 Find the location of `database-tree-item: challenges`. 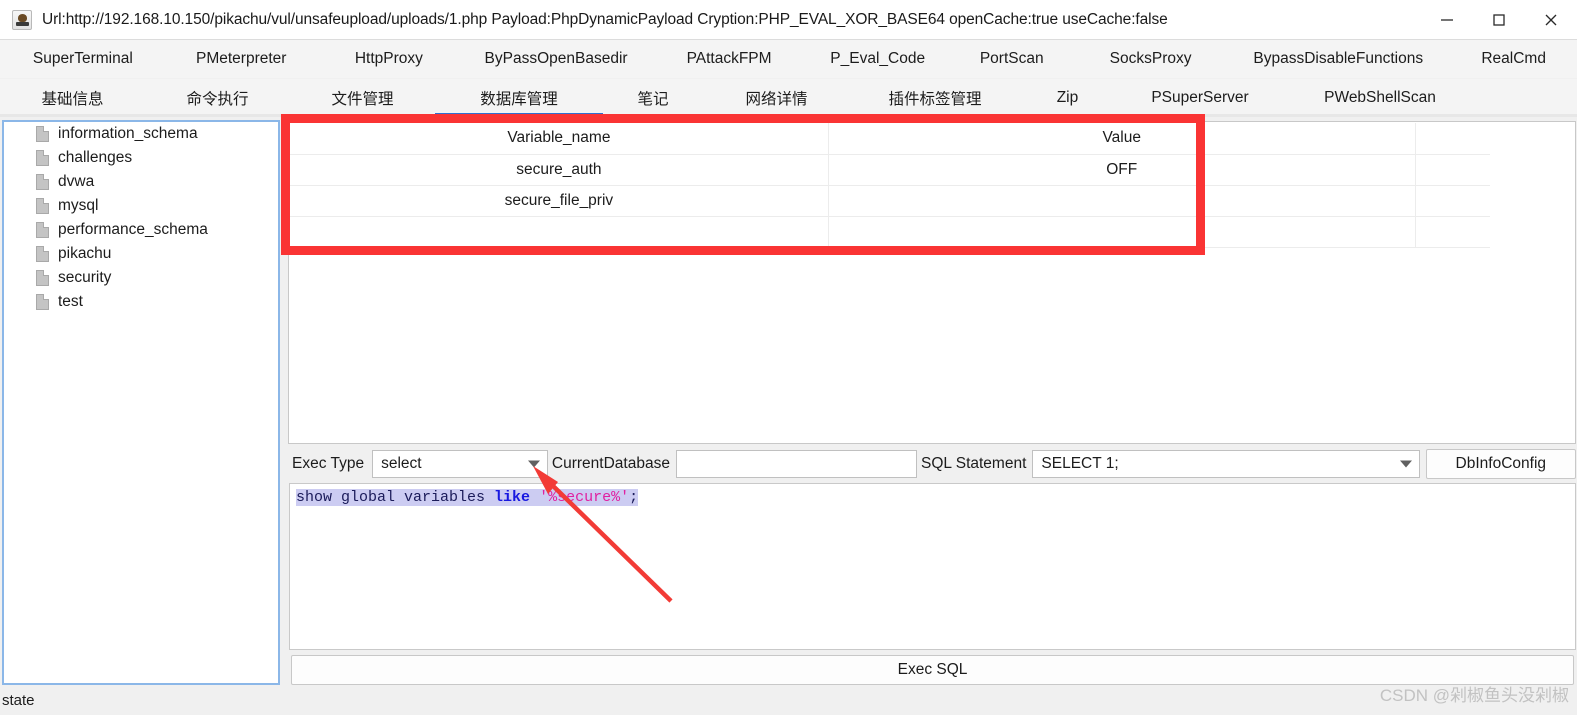

database-tree-item: challenges is located at coordinates (141, 158).